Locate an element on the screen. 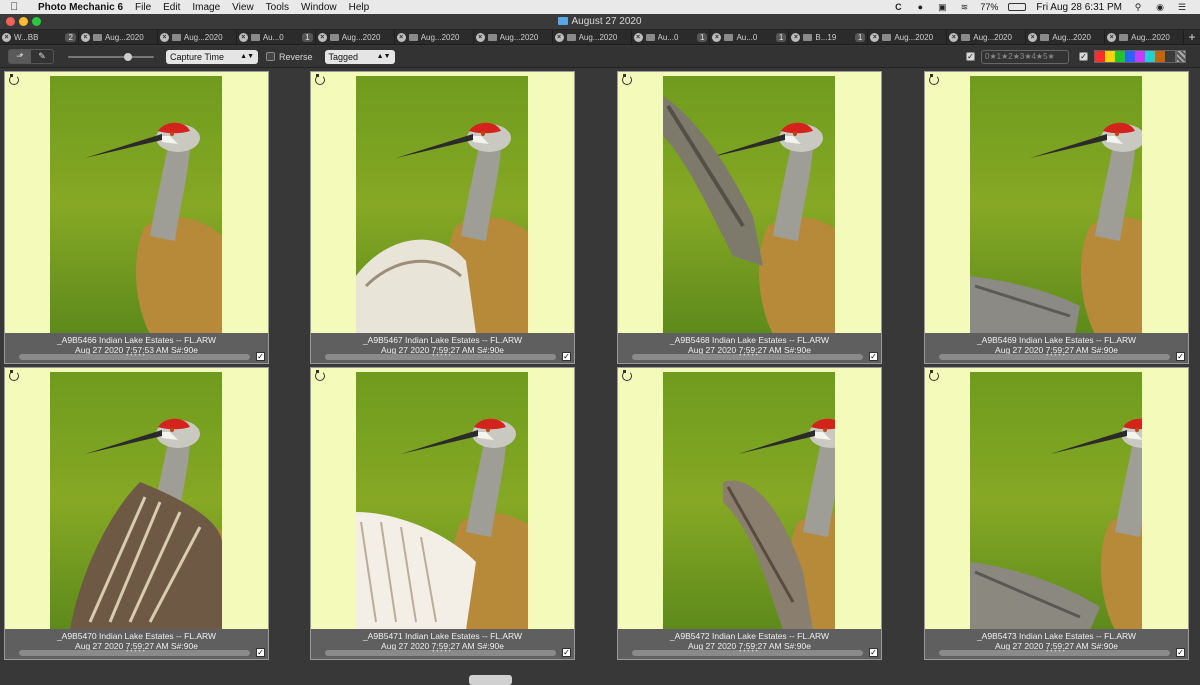  menu-window: Window is located at coordinates (319, 7).